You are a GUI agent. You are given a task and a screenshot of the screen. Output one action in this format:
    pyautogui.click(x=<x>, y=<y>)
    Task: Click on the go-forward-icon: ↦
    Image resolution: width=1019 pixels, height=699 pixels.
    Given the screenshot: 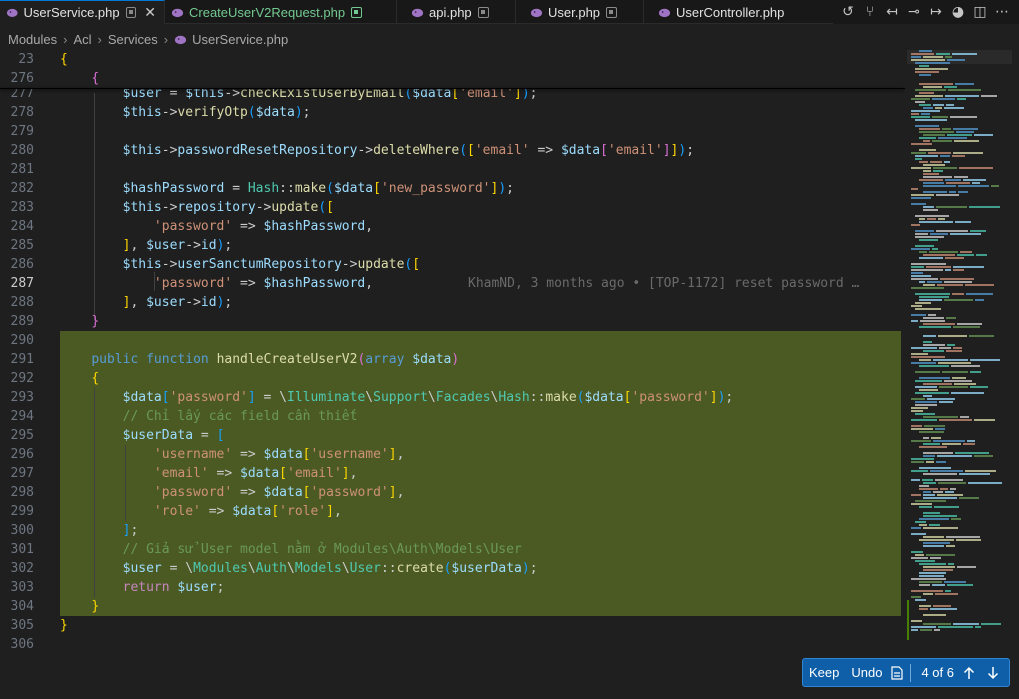 What is the action you would take?
    pyautogui.click(x=936, y=12)
    